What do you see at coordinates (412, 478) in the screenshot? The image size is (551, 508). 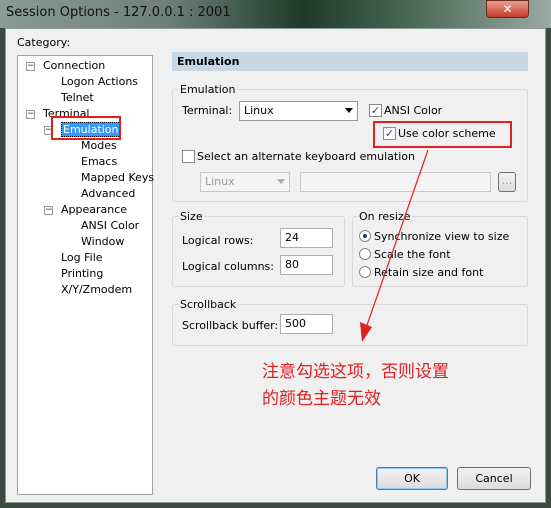 I see `ok-button: OK` at bounding box center [412, 478].